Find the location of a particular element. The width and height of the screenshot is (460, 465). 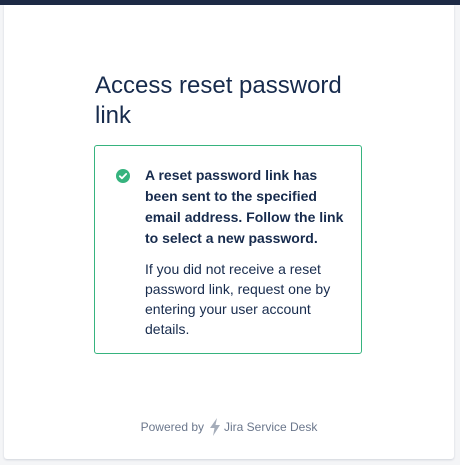

powered-by-label: Powered by is located at coordinates (172, 427).